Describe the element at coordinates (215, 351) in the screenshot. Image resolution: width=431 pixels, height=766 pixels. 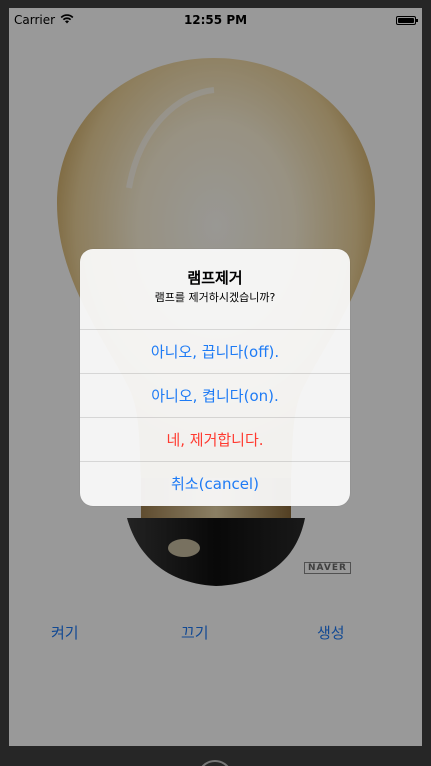
I see `alert-action-no-off: 아니오, 끕니다(off).` at that location.